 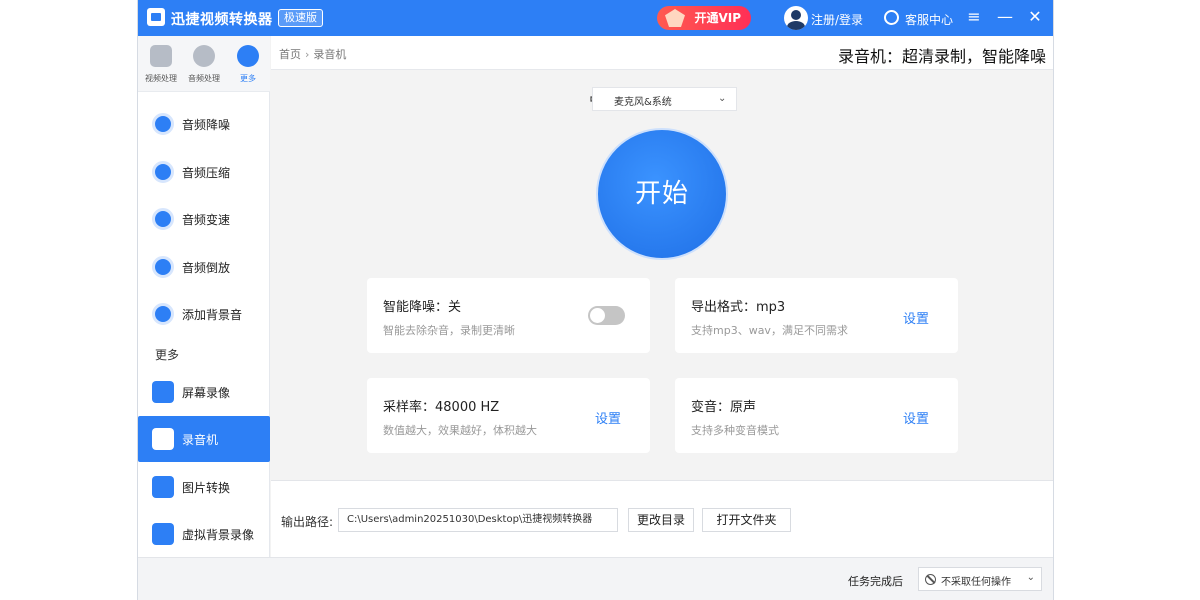 I want to click on category-tabs: 视频处理 音频处理 更多, so click(x=204, y=64).